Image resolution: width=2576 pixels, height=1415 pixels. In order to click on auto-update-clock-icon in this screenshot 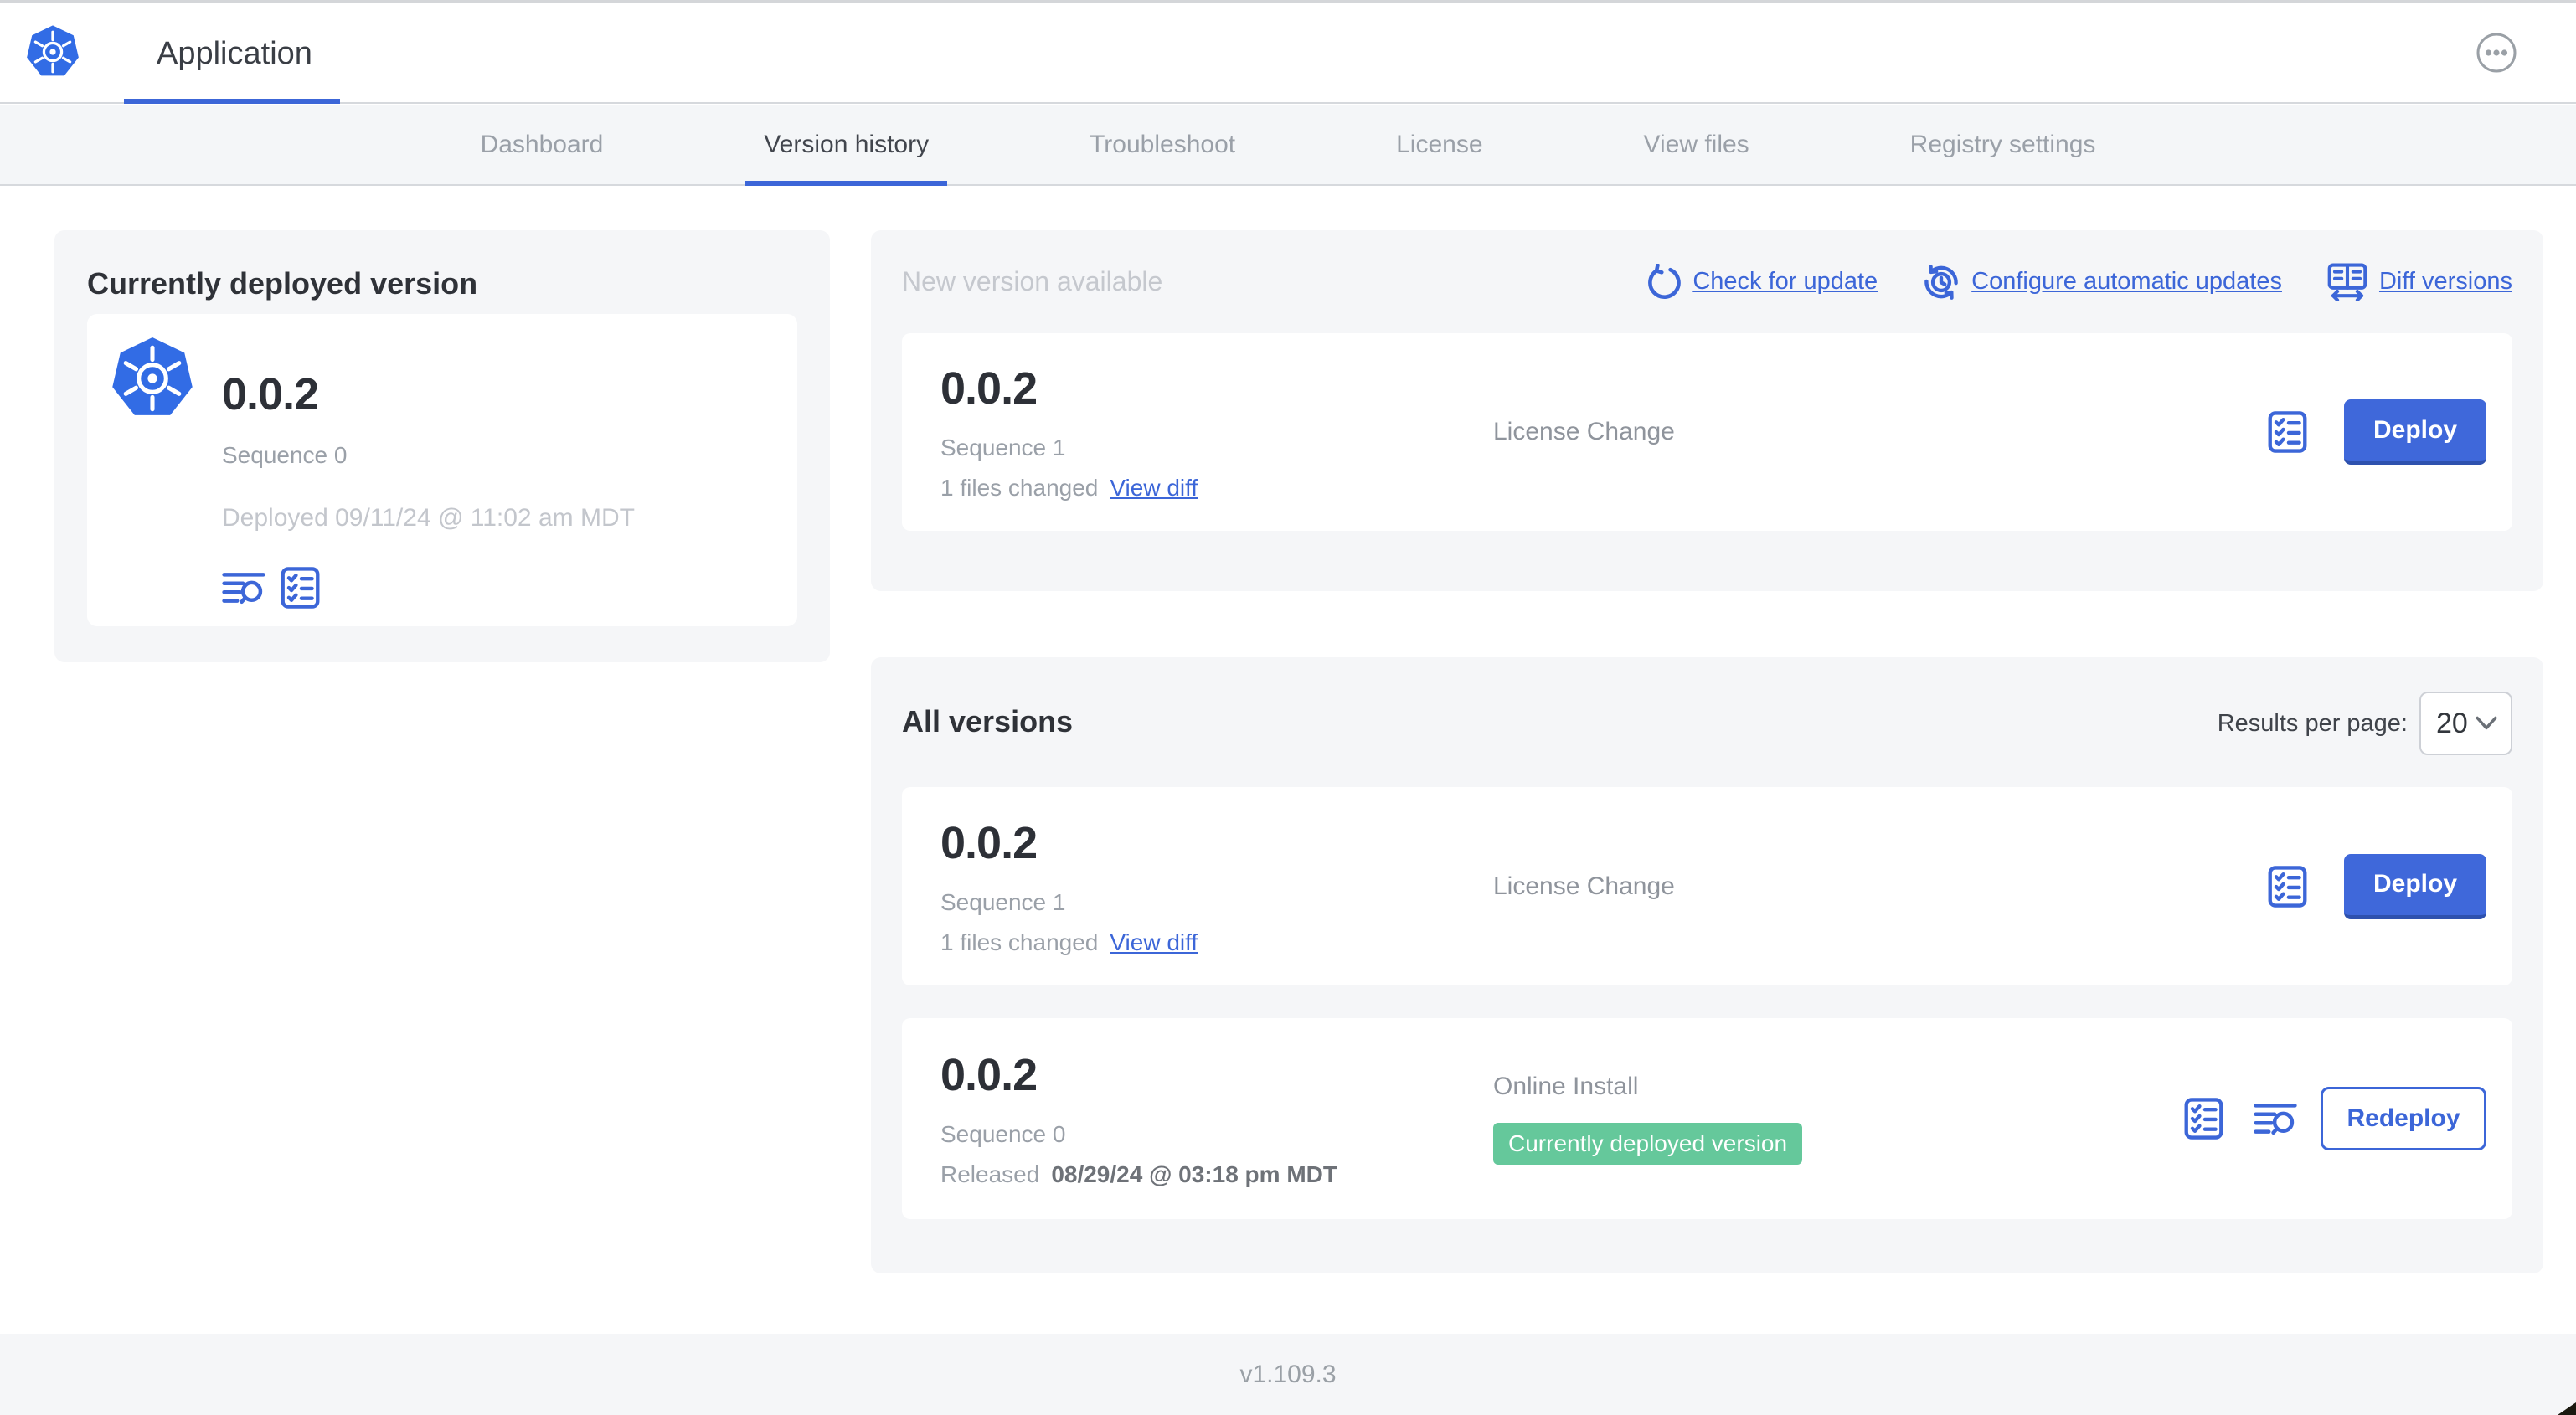, I will do `click(1941, 282)`.